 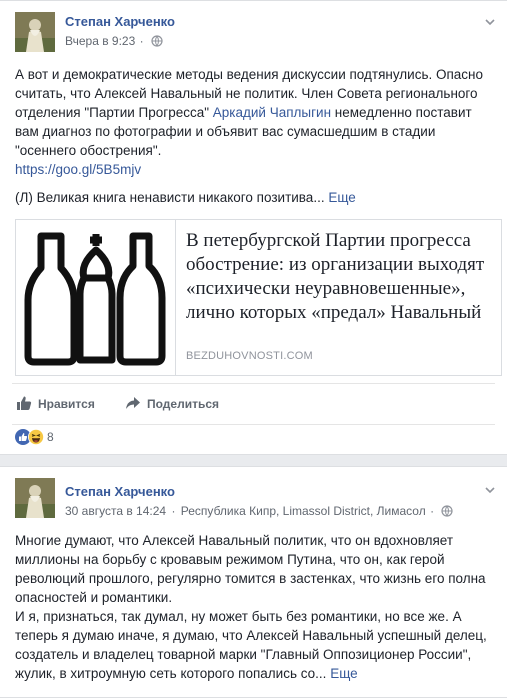 What do you see at coordinates (100, 41) in the screenshot?
I see `post-timestamp: Вчера в 9:23` at bounding box center [100, 41].